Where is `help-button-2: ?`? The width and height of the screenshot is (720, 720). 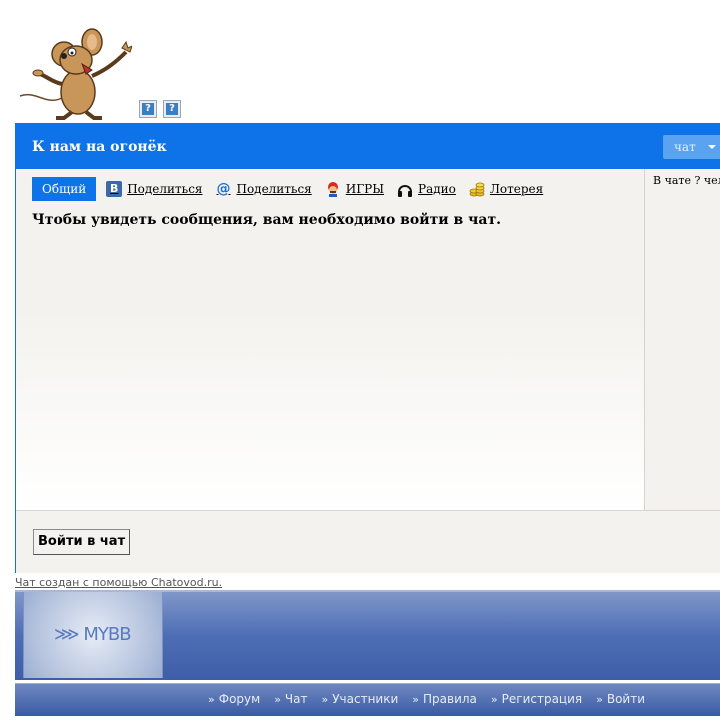 help-button-2: ? is located at coordinates (172, 109).